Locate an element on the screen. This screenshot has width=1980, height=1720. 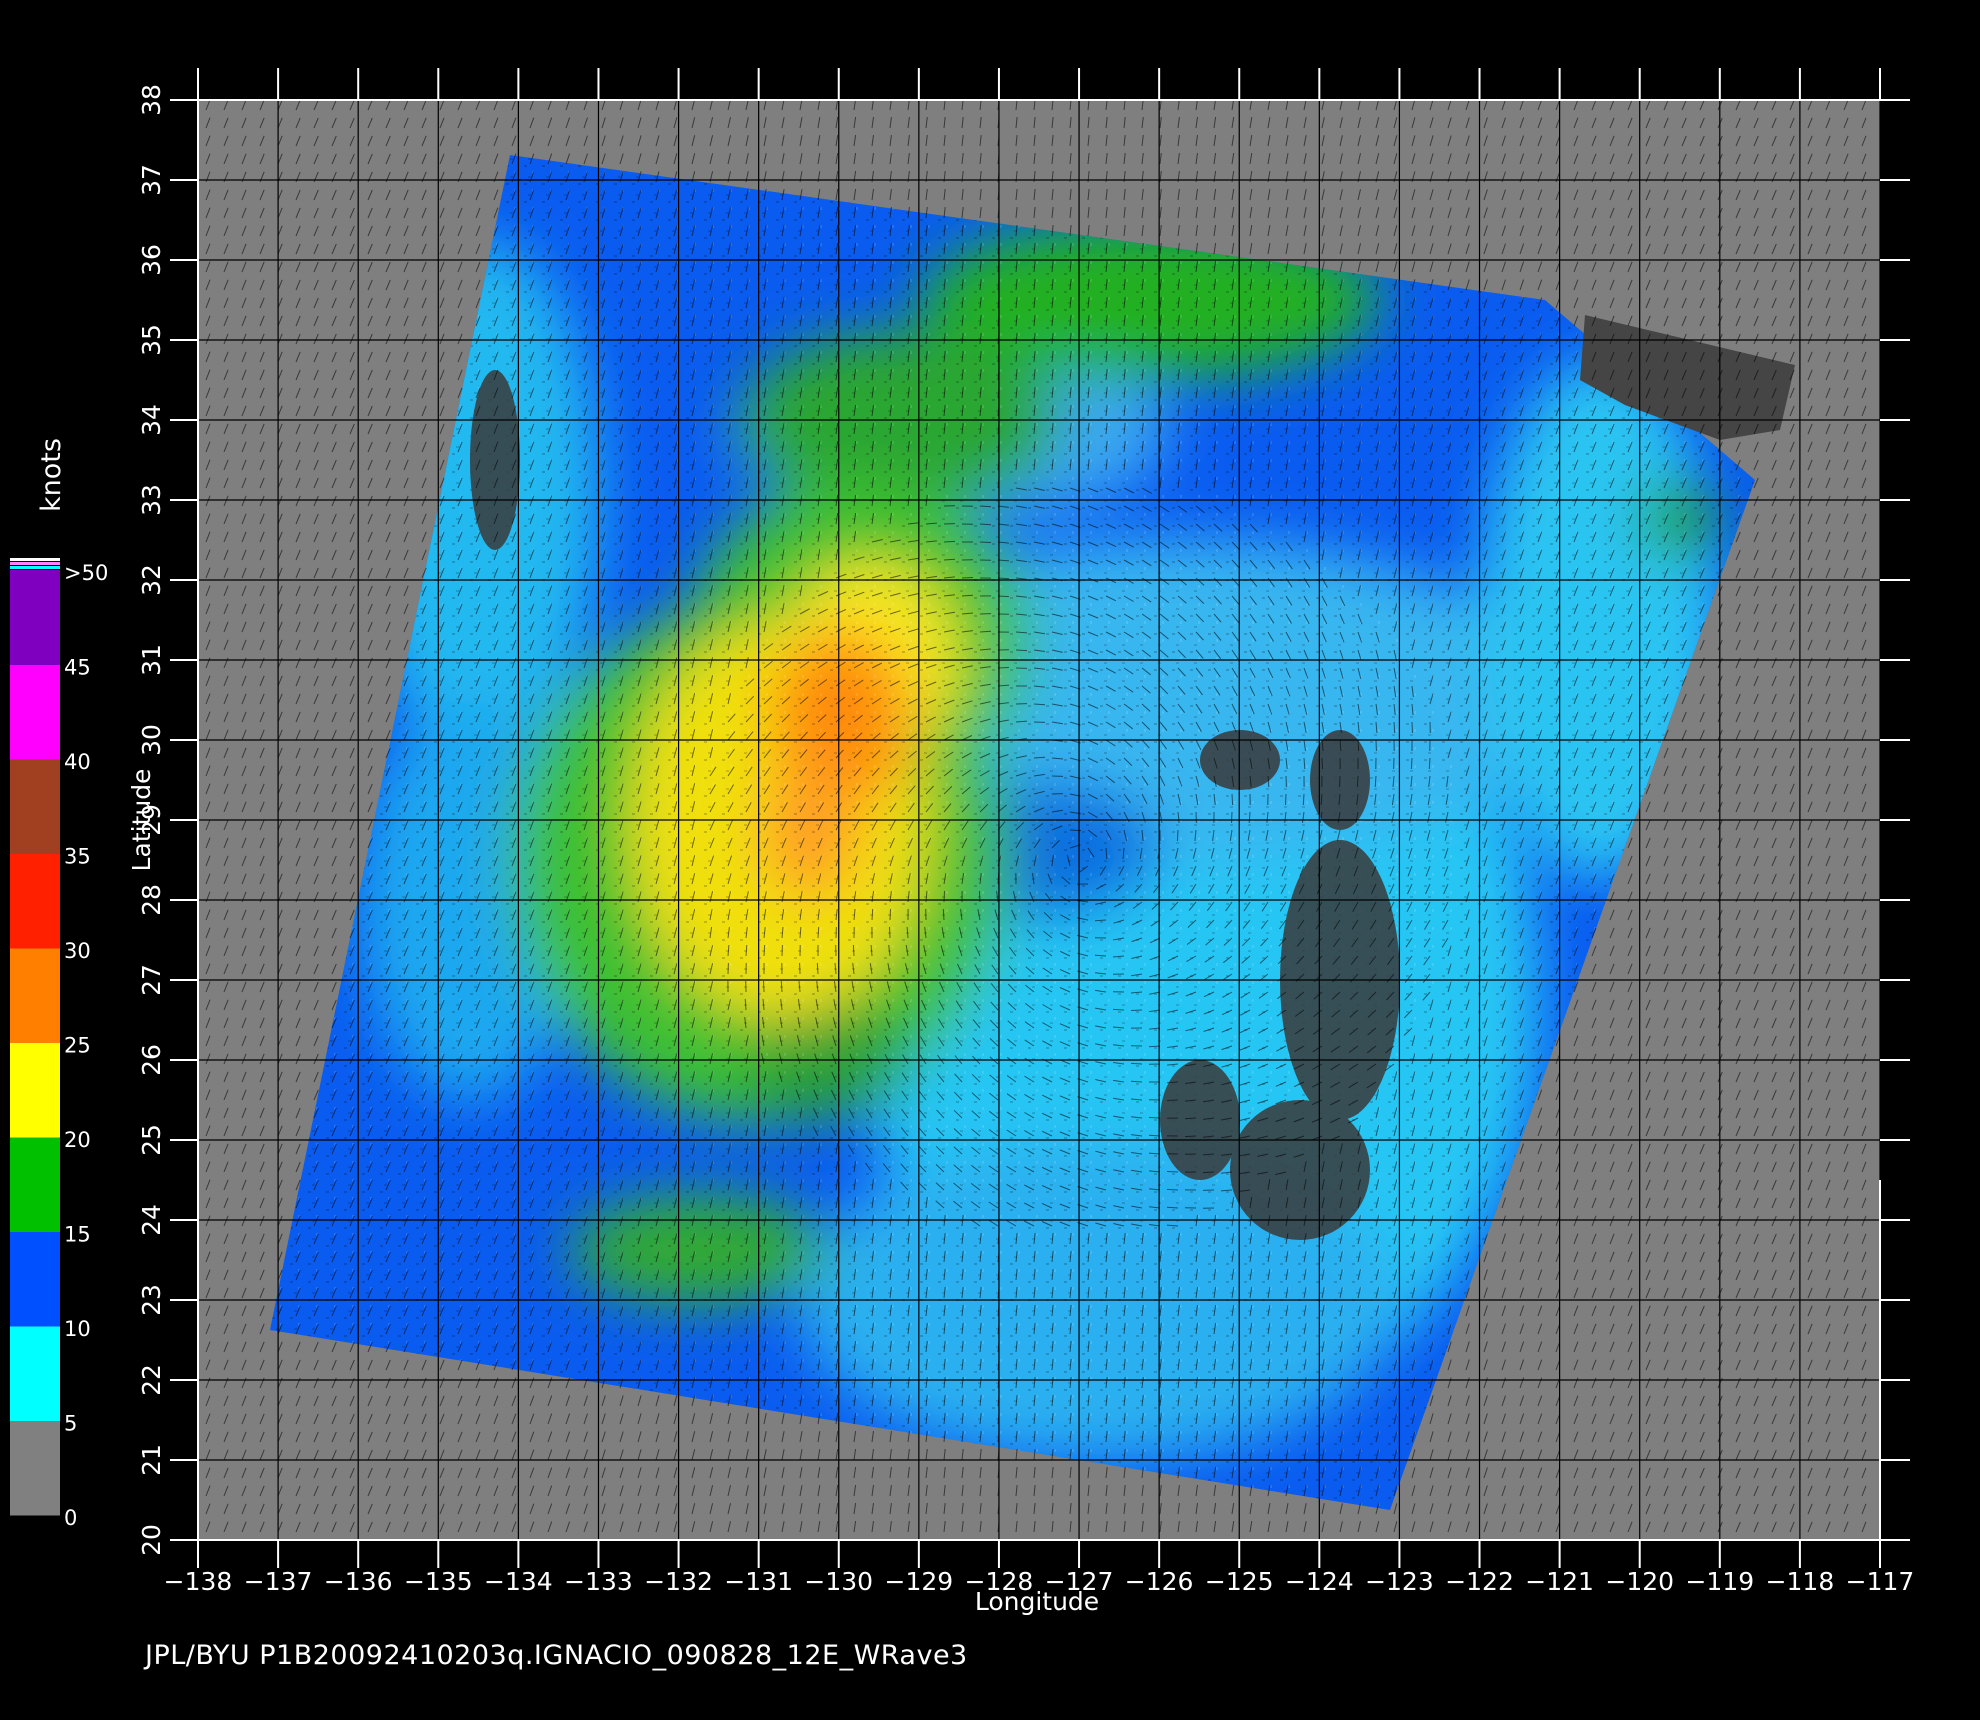
x-tick-label: −122 is located at coordinates (1479, 1581).